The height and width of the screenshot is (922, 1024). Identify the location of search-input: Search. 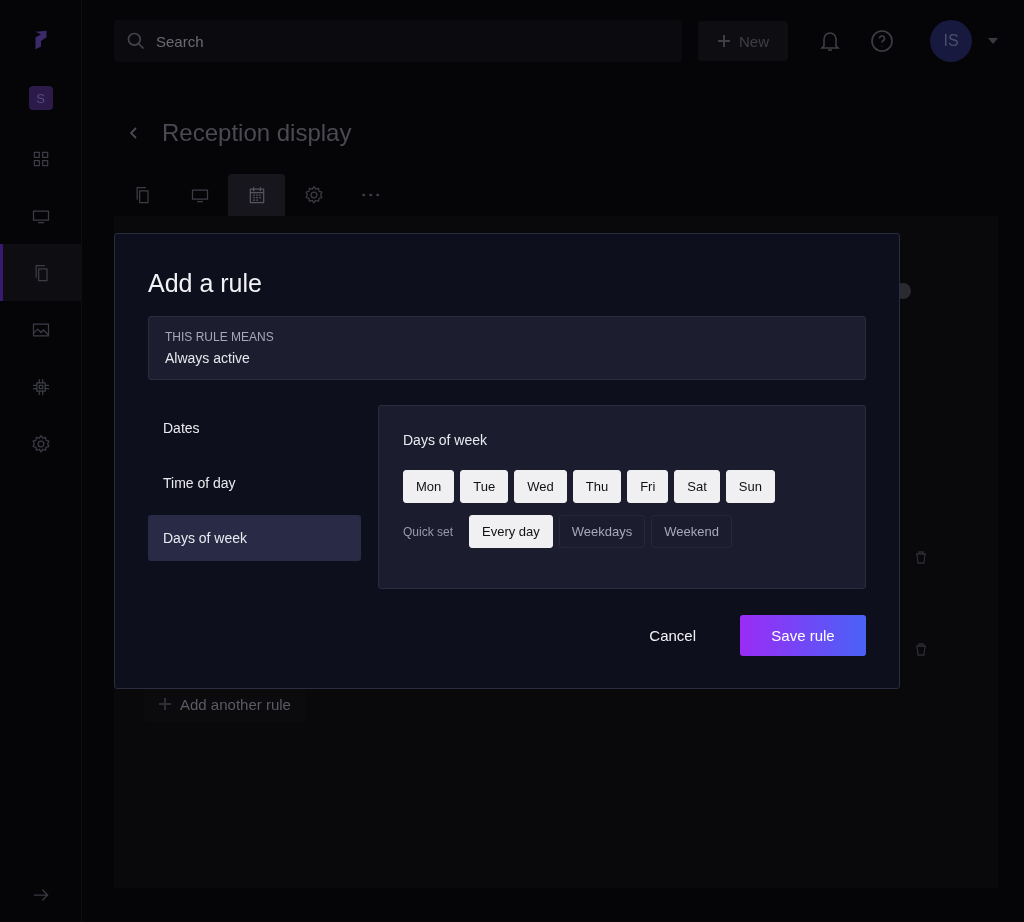
(412, 41).